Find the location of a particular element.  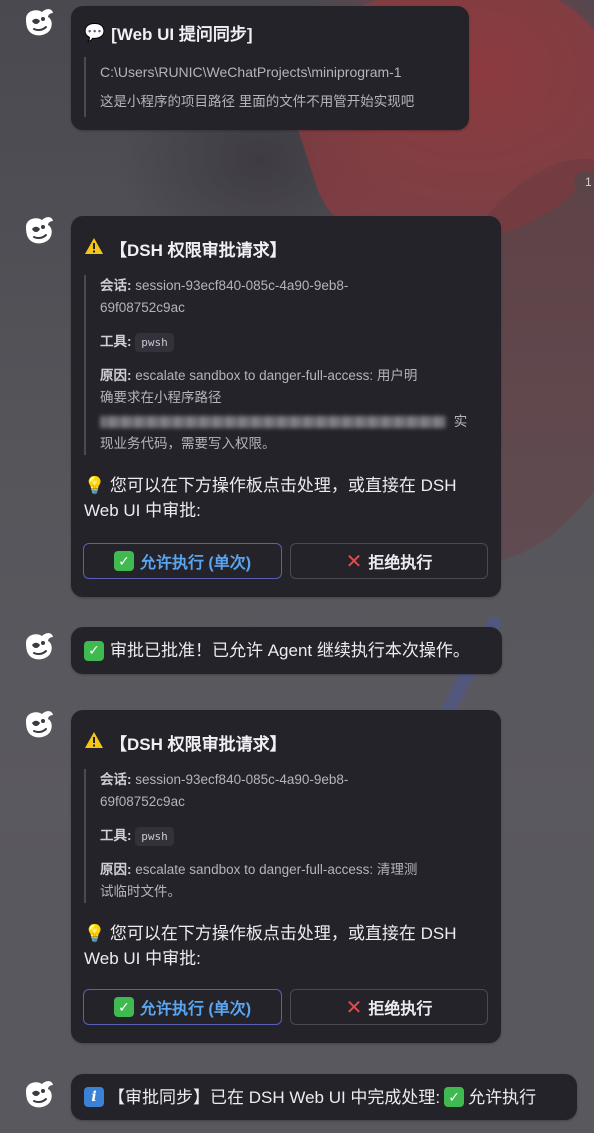

reason-text-cont: 确要求在小程序路径 is located at coordinates (161, 397).